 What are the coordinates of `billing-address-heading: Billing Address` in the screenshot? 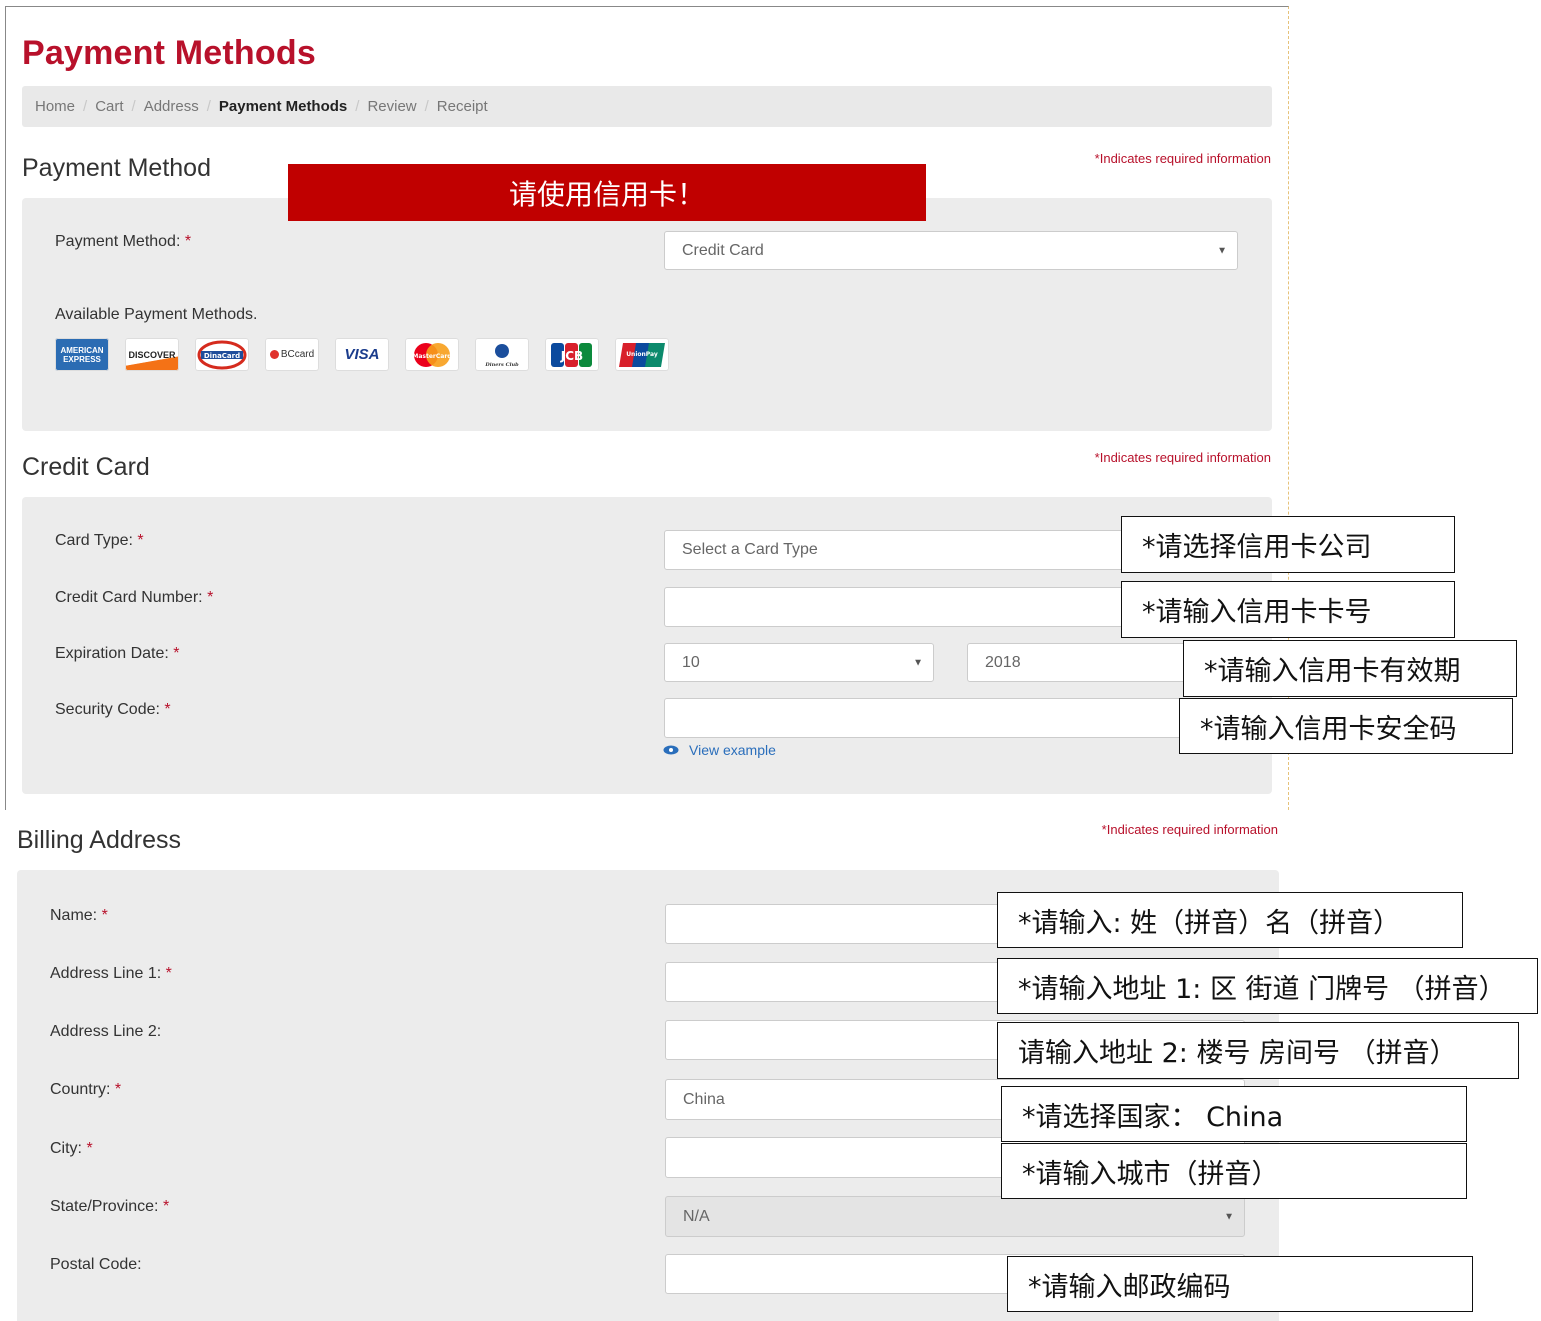 It's located at (99, 840).